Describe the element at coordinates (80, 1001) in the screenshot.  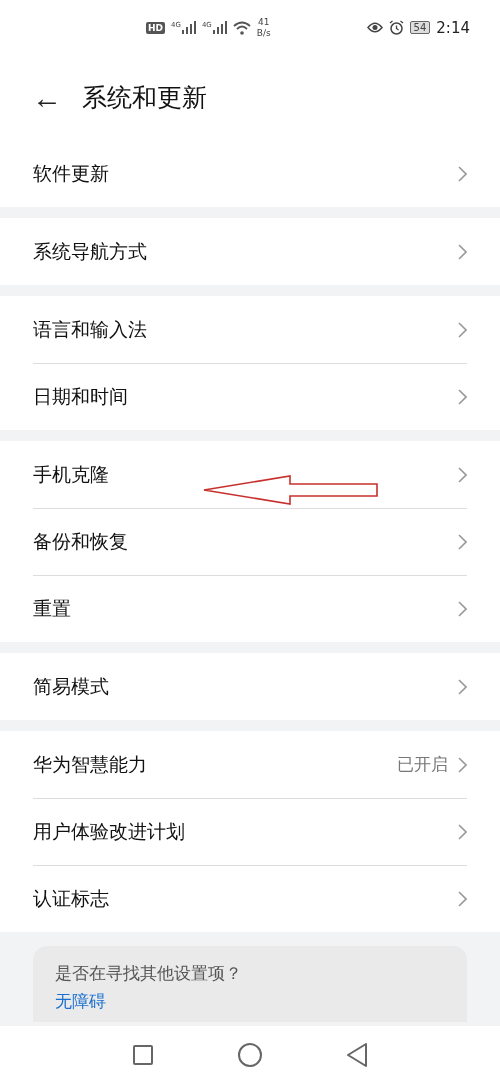
I see `accessibility-link: 无障碍` at that location.